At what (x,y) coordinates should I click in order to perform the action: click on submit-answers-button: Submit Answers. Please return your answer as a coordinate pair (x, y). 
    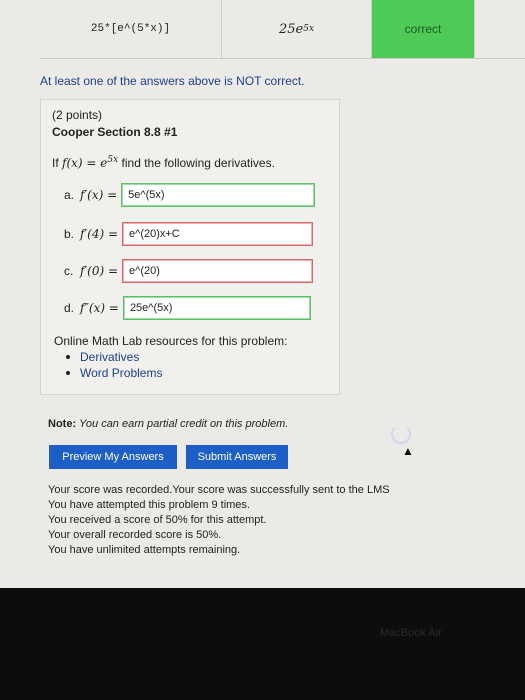
    Looking at the image, I should click on (237, 457).